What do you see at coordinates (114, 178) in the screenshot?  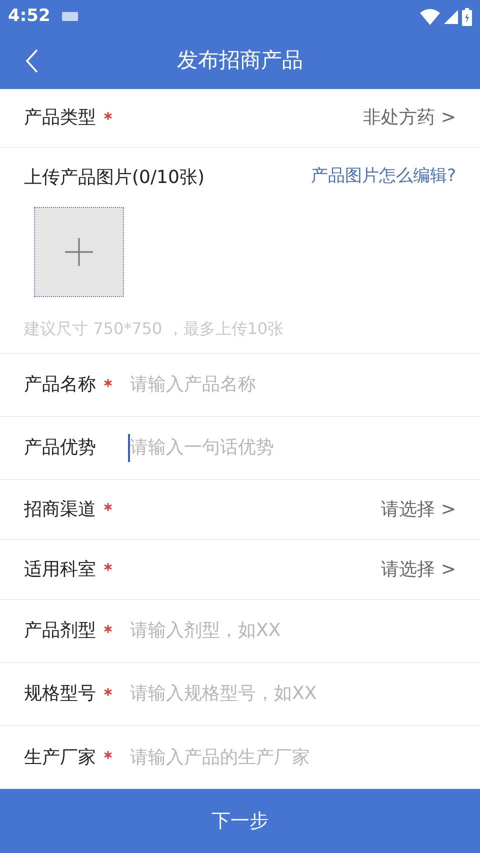 I see `upload-label: 上传产品图片(0/10张)` at bounding box center [114, 178].